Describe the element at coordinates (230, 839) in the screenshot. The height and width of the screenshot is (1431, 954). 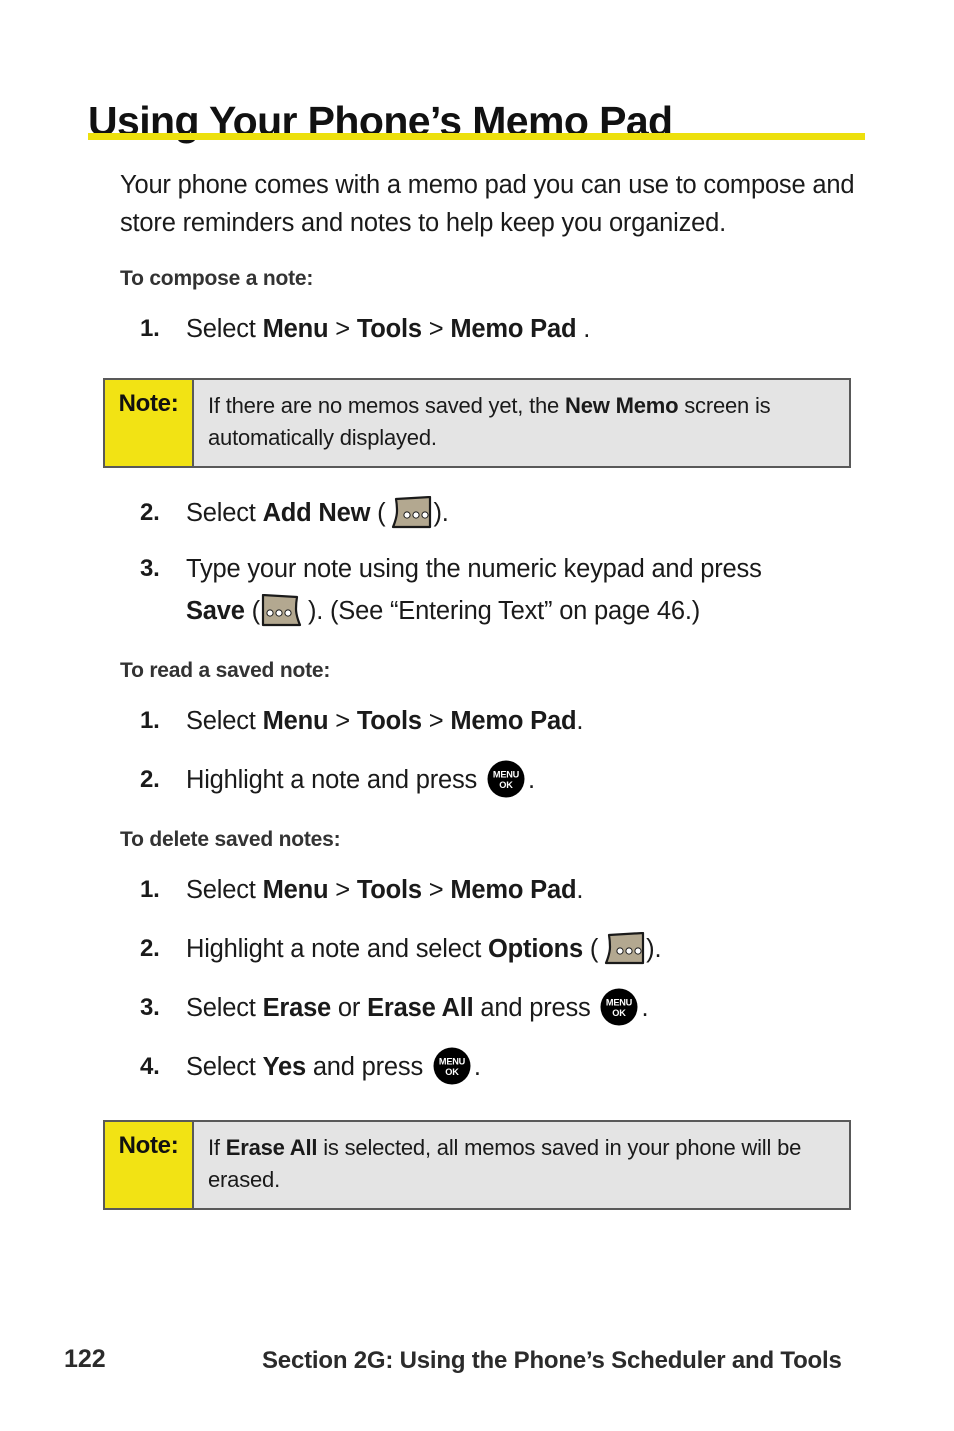
I see `section-heading-delete: To delete saved notes:` at that location.